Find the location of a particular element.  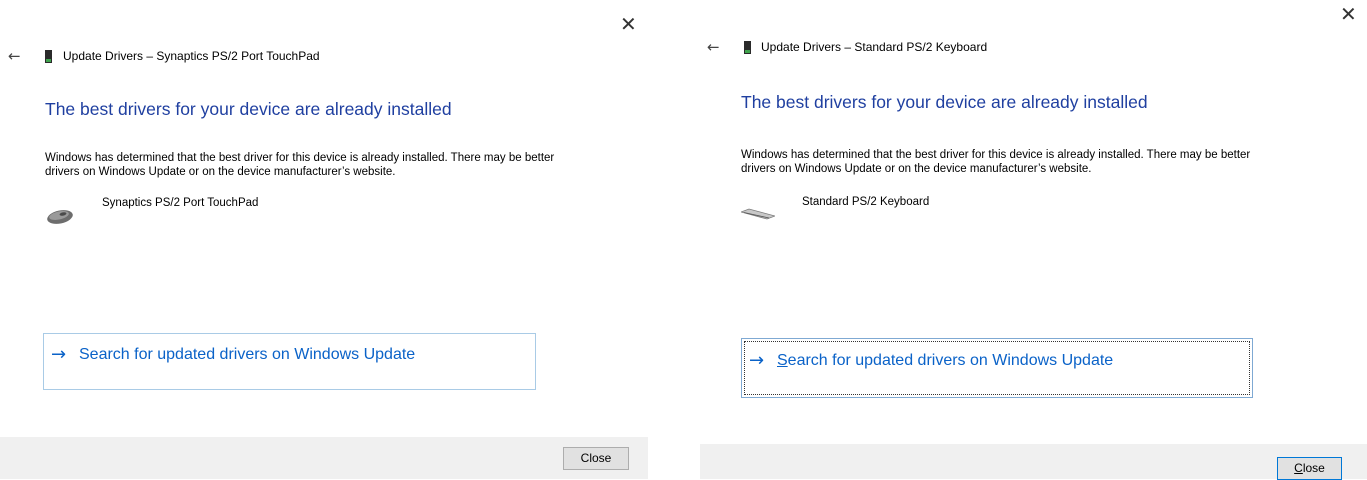

keyboard-icon is located at coordinates (758, 214).